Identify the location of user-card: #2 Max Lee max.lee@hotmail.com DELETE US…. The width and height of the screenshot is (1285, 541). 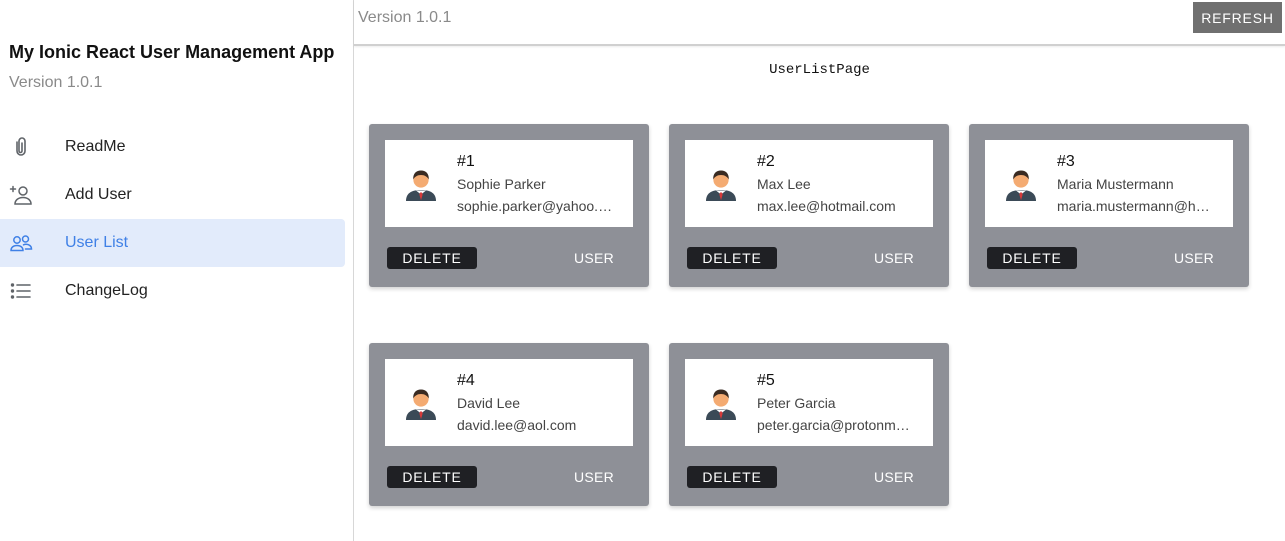
(809, 205).